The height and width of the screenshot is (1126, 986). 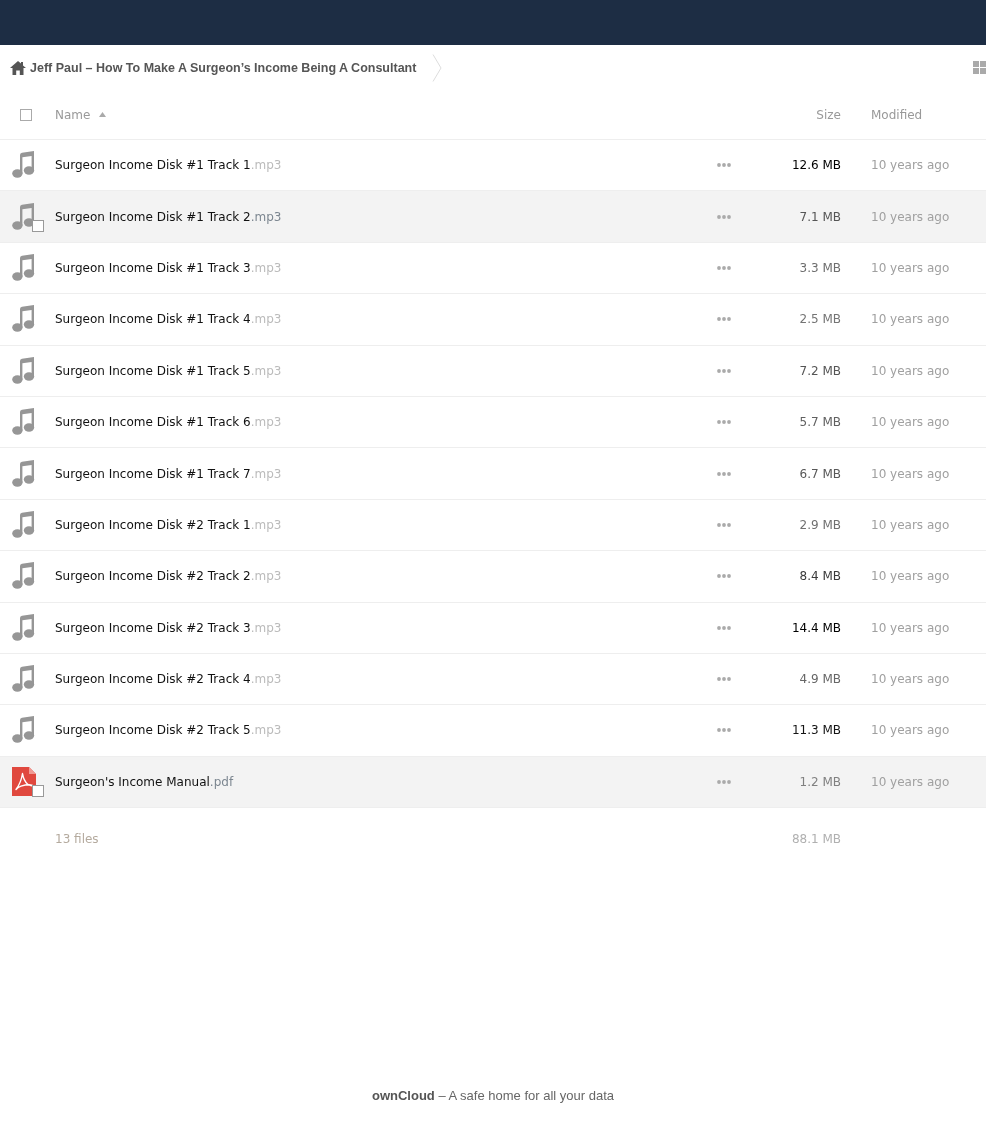 What do you see at coordinates (144, 781) in the screenshot?
I see `file-name-link: Surgeon's Income Manual.pdf` at bounding box center [144, 781].